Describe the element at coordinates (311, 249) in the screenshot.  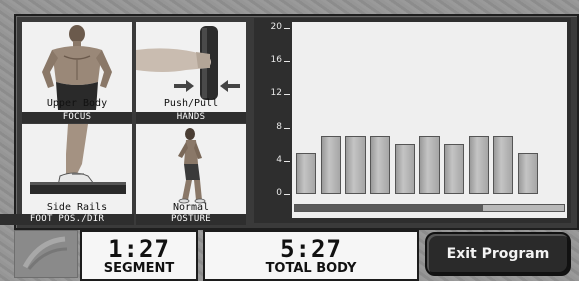
I see `total-time: 5:27` at that location.